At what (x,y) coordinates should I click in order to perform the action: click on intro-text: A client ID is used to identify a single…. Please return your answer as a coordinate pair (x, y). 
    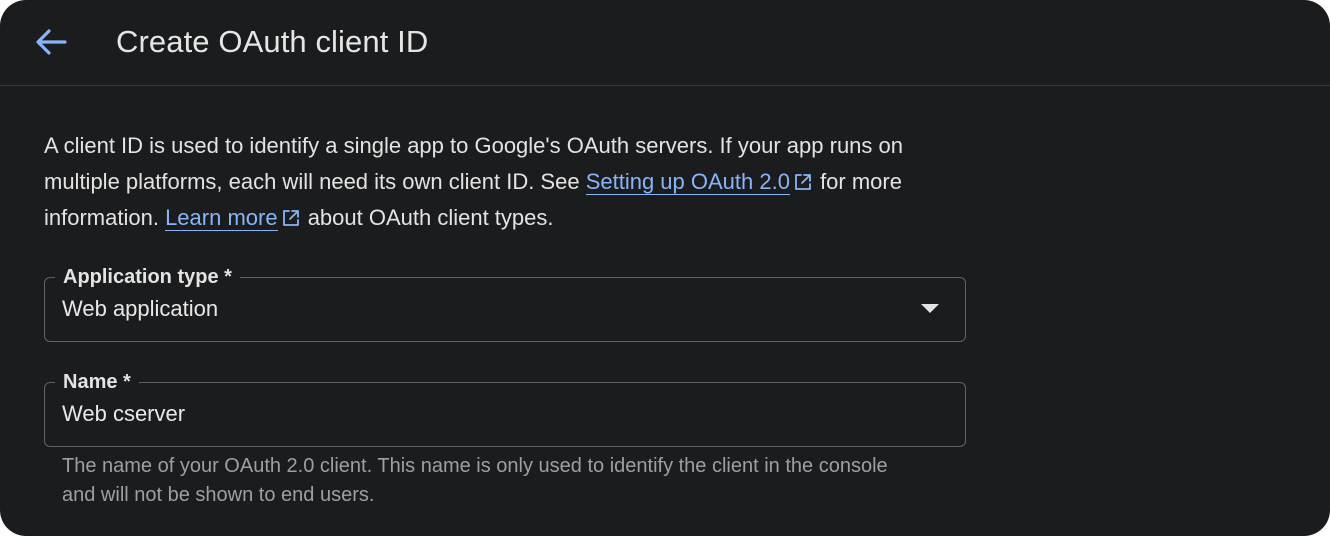
    Looking at the image, I should click on (509, 182).